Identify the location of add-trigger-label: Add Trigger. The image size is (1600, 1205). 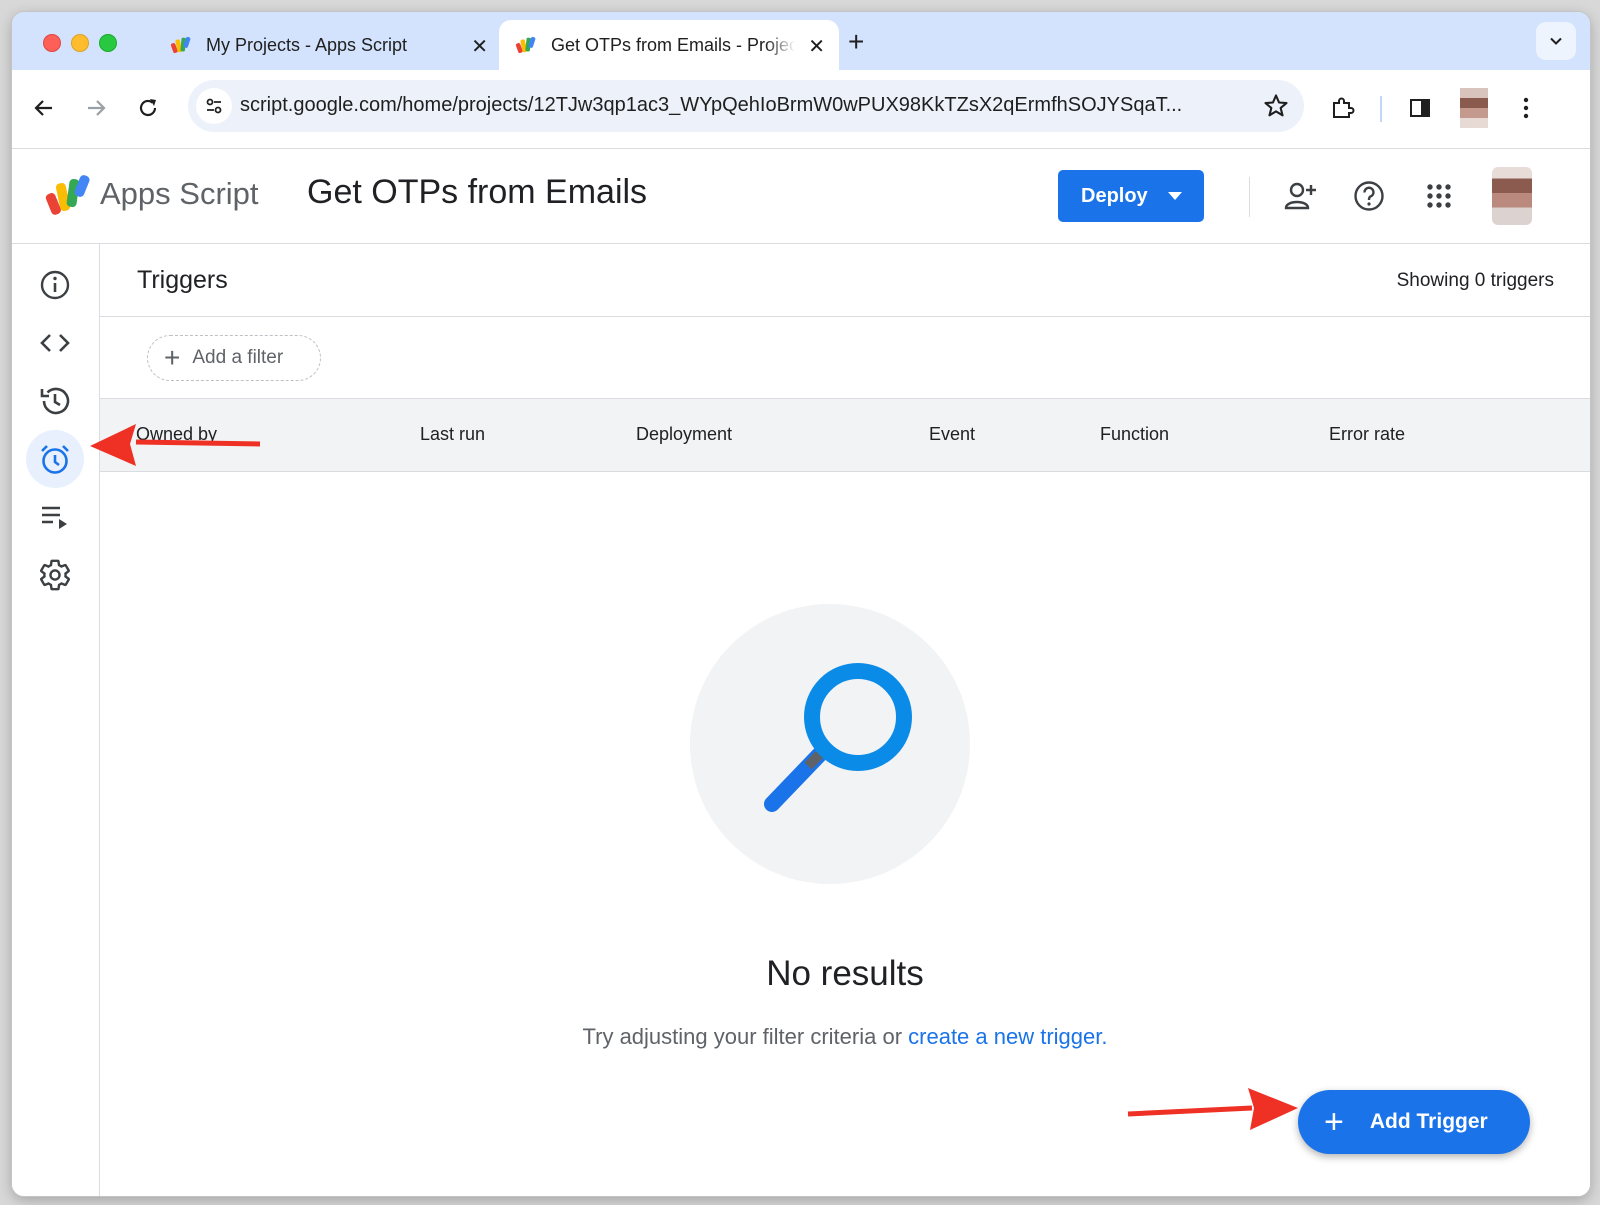
(1428, 1121).